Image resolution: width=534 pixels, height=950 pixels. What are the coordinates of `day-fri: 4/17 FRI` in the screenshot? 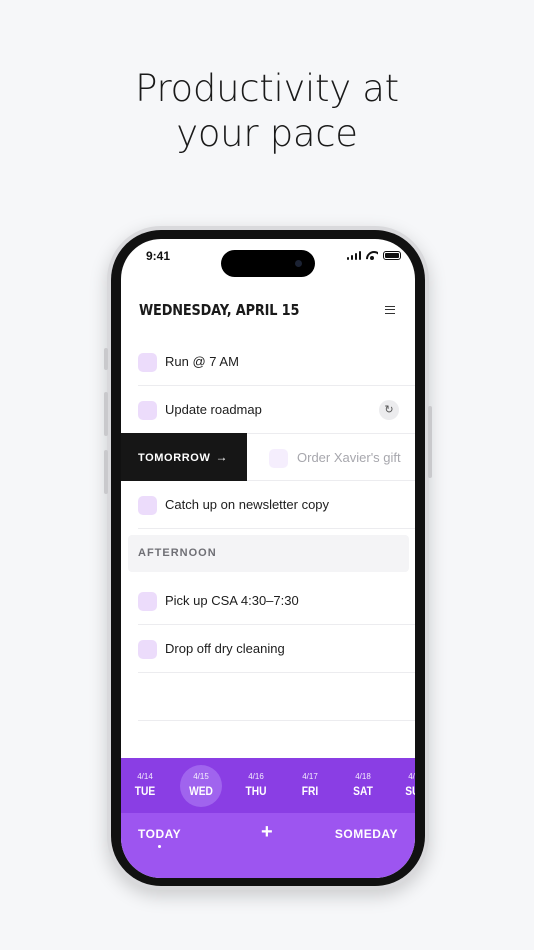 It's located at (310, 785).